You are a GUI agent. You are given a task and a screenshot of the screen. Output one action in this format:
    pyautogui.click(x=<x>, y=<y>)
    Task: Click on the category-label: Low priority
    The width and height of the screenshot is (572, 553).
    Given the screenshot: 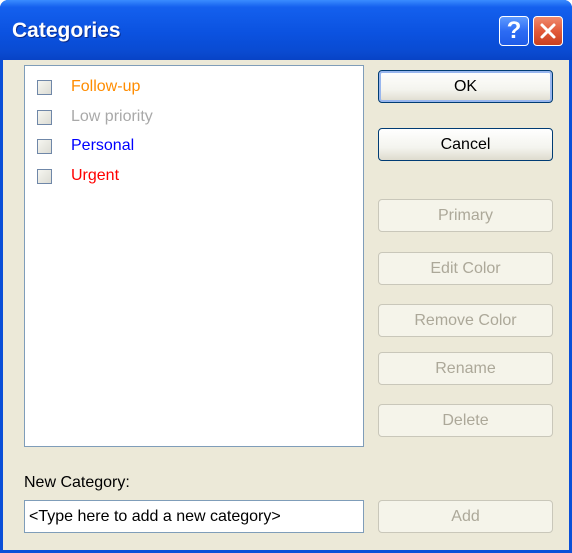 What is the action you would take?
    pyautogui.click(x=112, y=116)
    